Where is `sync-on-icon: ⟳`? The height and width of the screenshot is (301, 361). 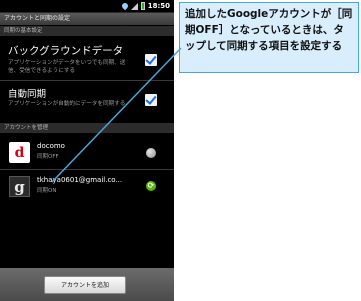
sync-on-icon: ⟳ is located at coordinates (151, 186).